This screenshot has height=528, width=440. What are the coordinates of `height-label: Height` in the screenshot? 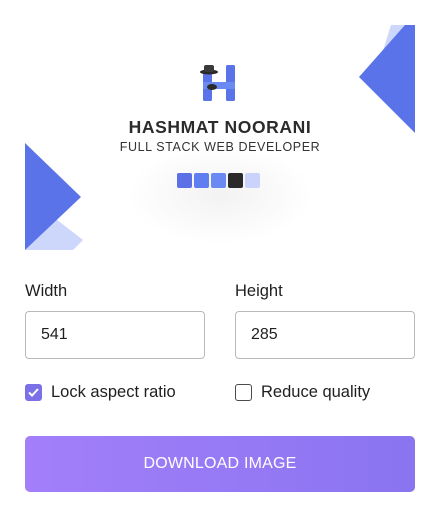 It's located at (259, 291).